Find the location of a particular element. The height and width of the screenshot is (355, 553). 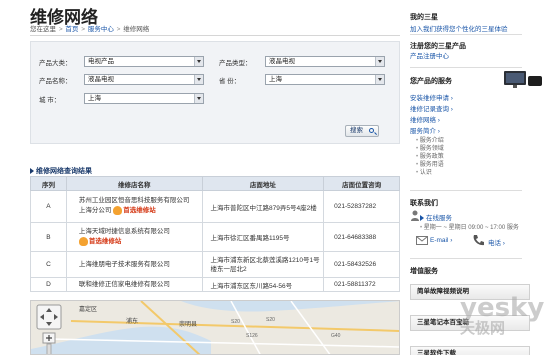

col-header-address: 店面地址 is located at coordinates (263, 183).